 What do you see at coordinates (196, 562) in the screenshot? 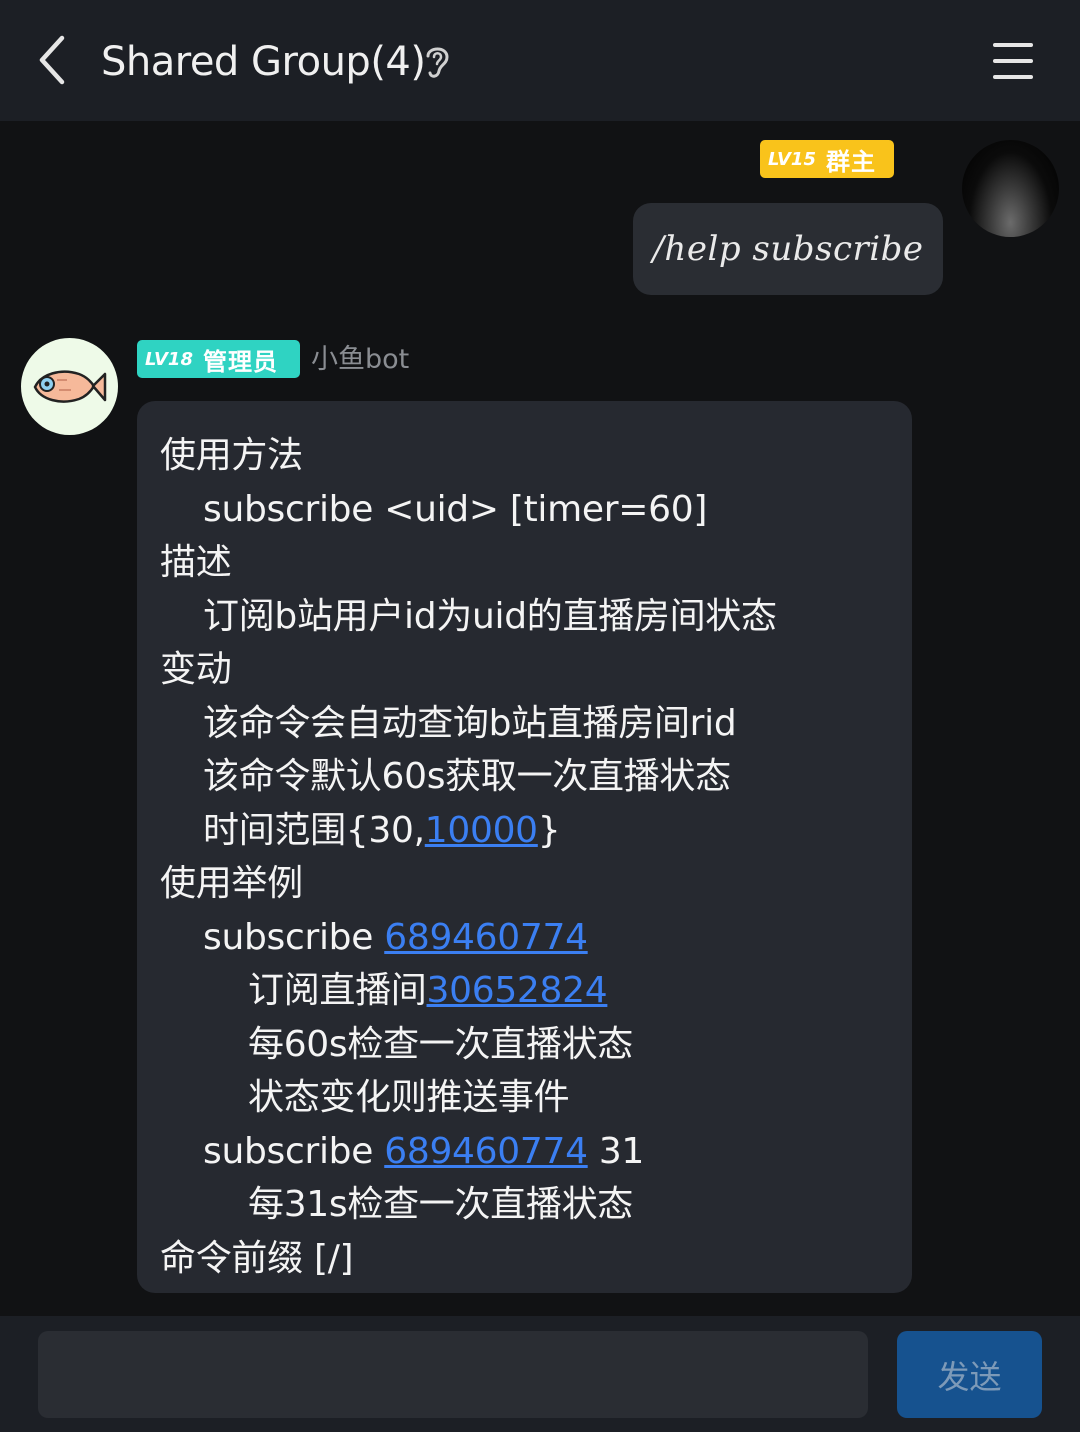
I see `message-line: 描述` at bounding box center [196, 562].